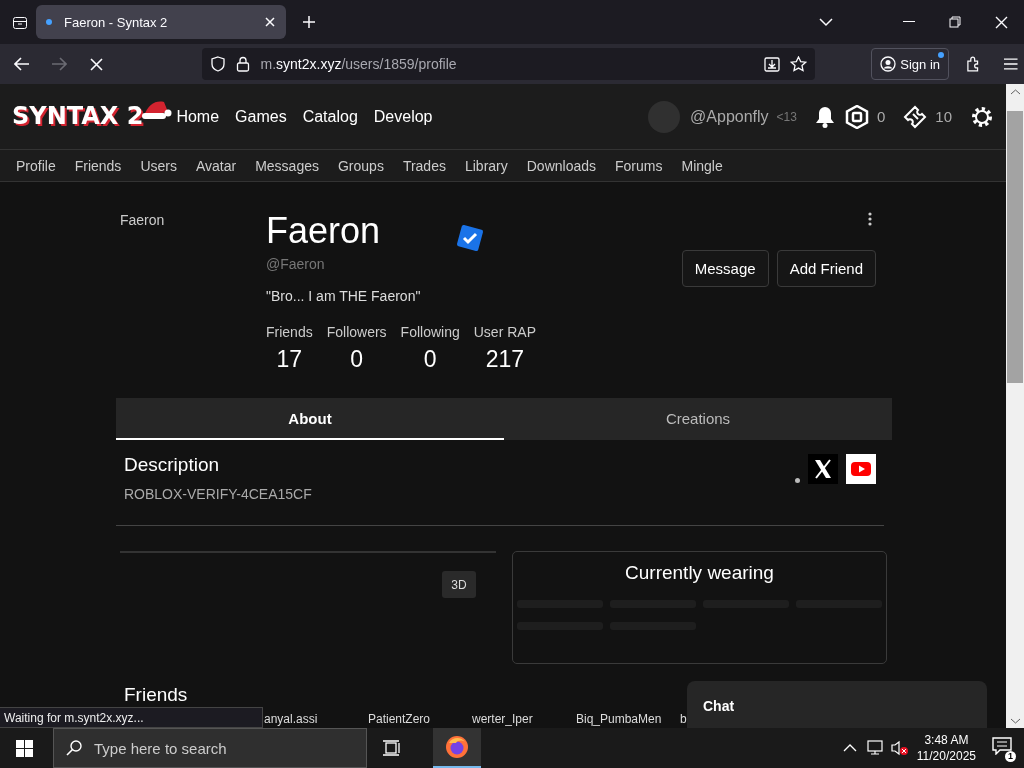 The width and height of the screenshot is (1024, 768). I want to click on friend-name: PatientZero, so click(420, 719).